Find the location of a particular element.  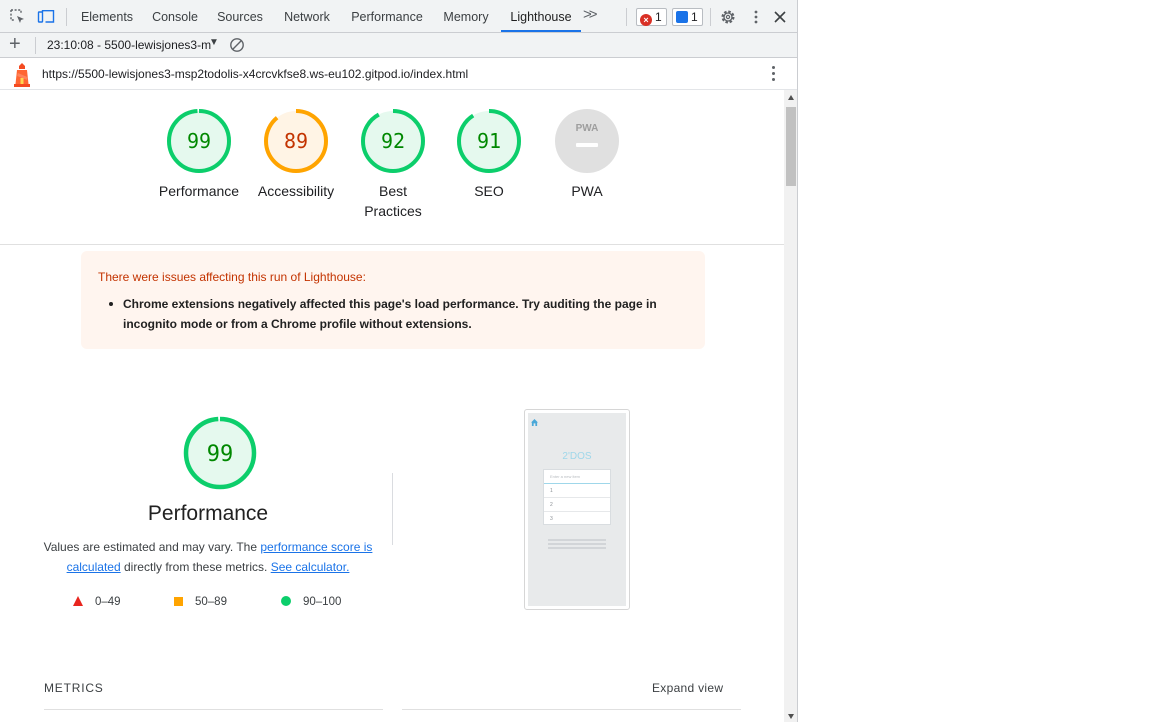

legend-pass: 90–100 is located at coordinates (311, 602).